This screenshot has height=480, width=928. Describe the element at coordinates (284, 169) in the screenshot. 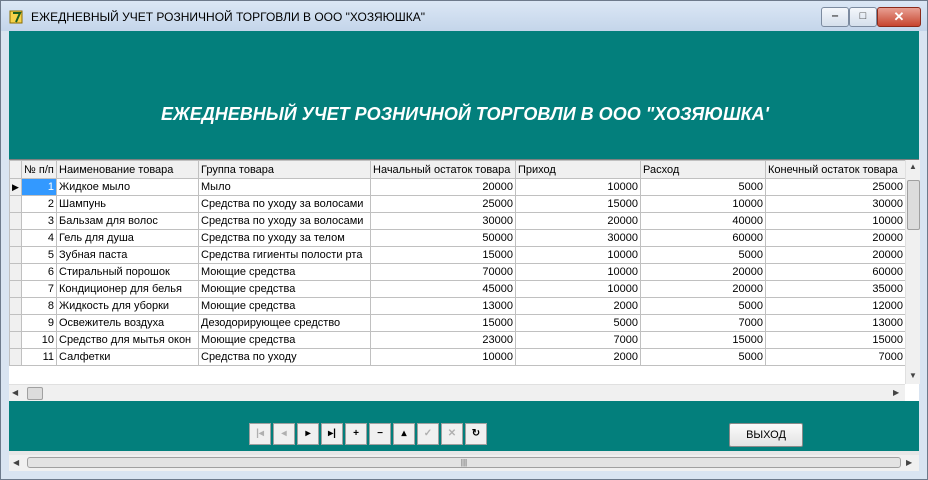

I see `column-header: Группа товара` at that location.